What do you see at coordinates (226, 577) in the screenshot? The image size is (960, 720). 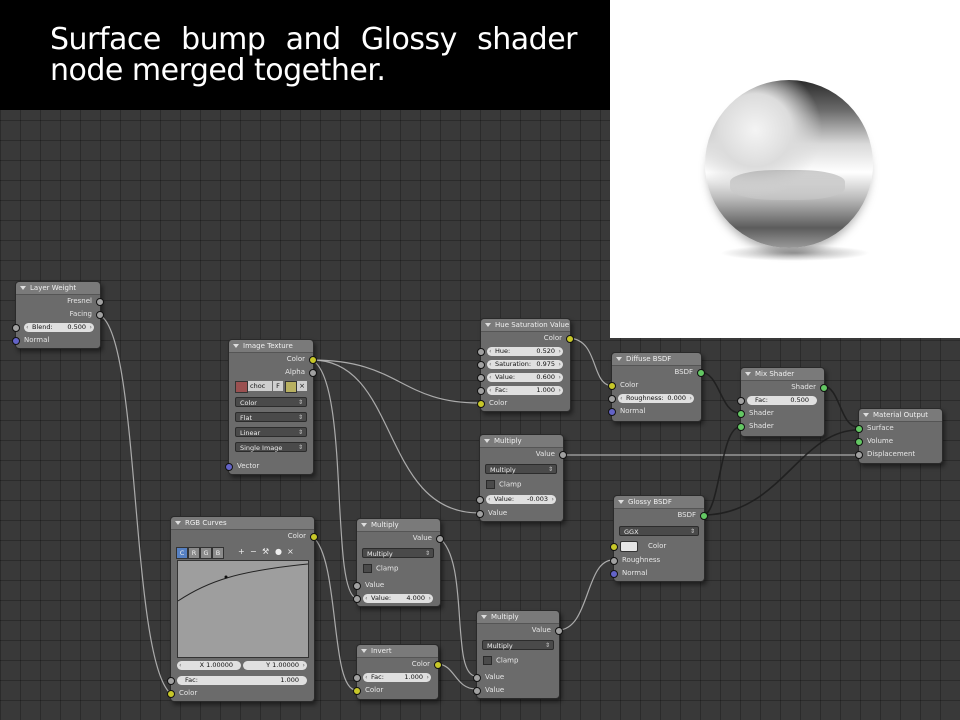 I see `curve-point` at bounding box center [226, 577].